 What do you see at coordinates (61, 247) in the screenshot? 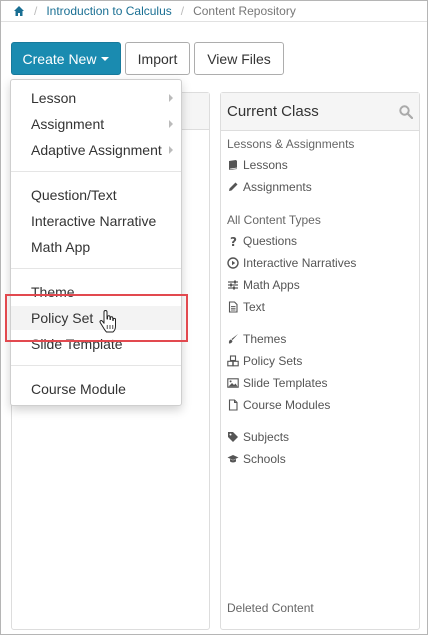
I see `menu-item-label: Math App` at bounding box center [61, 247].